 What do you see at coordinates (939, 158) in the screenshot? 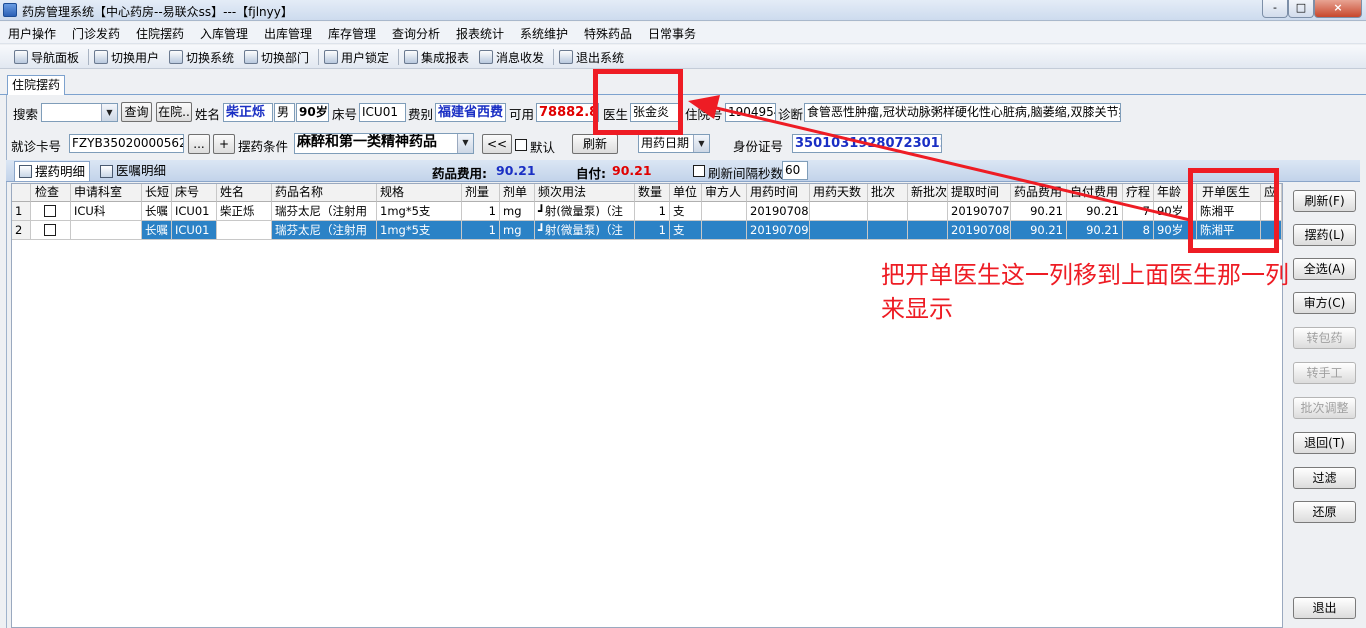
I see `annotation-arrow` at bounding box center [939, 158].